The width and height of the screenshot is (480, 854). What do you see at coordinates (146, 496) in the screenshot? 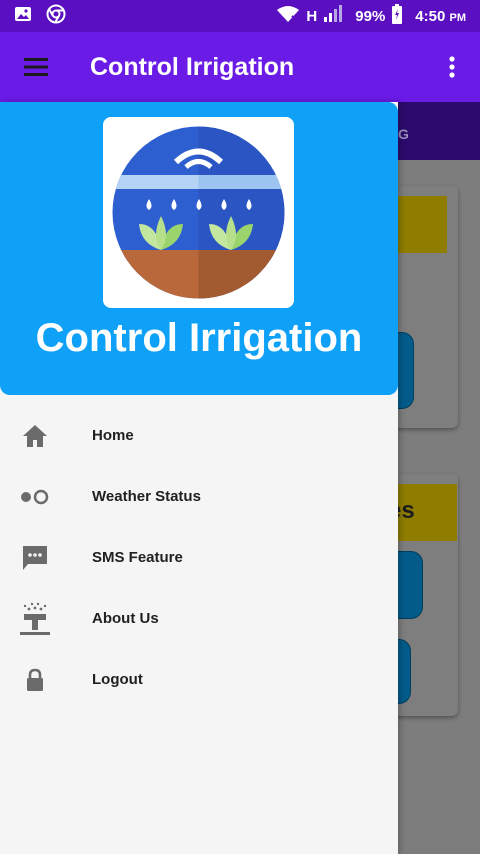
I see `menu-item-label: Weather Status` at bounding box center [146, 496].